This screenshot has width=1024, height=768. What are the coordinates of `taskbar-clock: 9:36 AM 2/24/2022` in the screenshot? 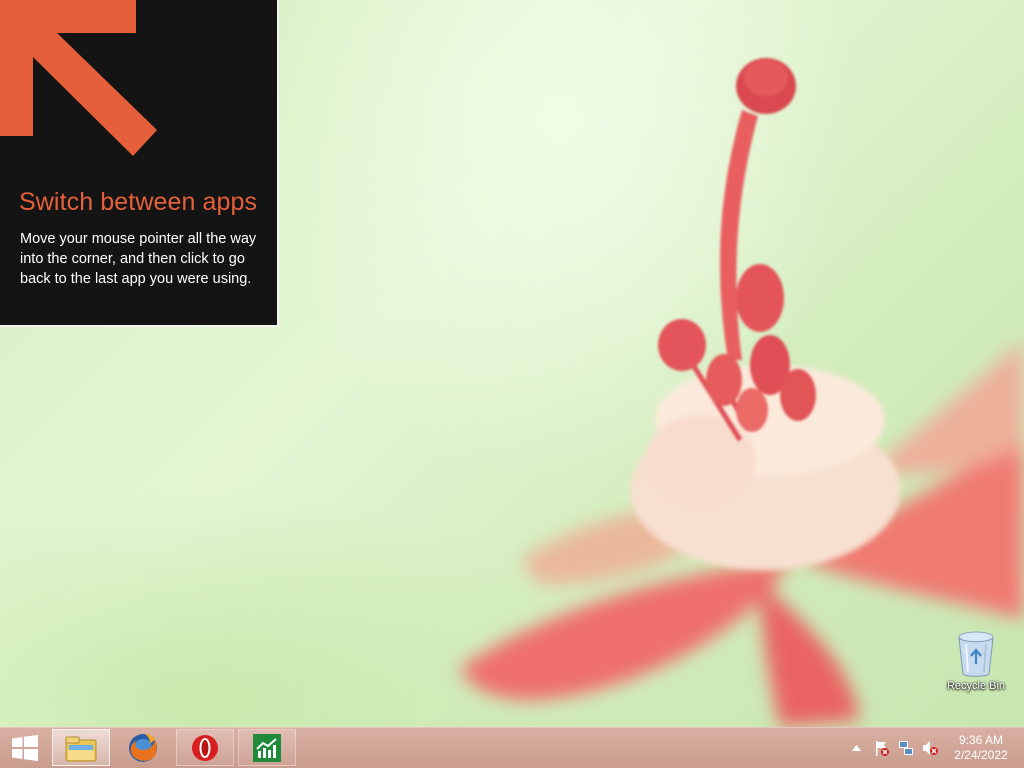 It's located at (981, 748).